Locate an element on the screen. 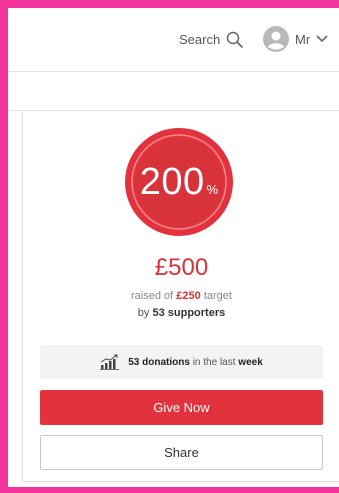  supporters-count: 53 supporters is located at coordinates (189, 313).